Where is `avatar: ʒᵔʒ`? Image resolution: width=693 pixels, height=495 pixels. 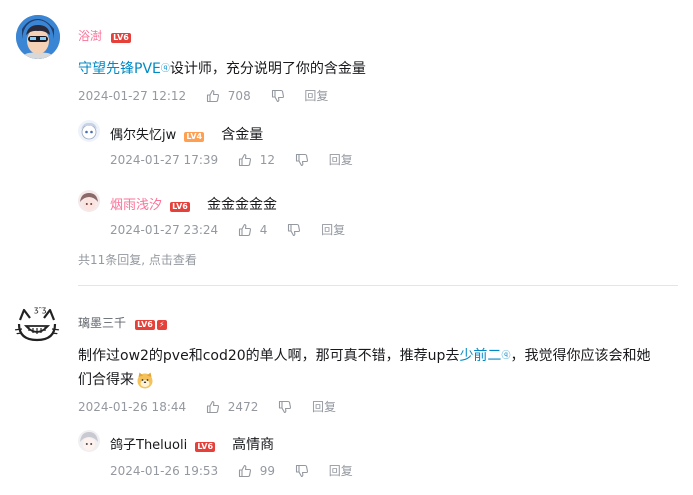
avatar: ʒᵔʒ is located at coordinates (37, 323).